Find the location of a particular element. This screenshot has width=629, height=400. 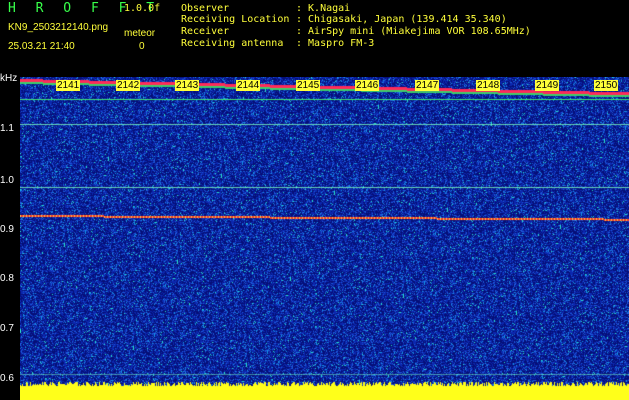

minute-label-2149: 2149 is located at coordinates (547, 85).